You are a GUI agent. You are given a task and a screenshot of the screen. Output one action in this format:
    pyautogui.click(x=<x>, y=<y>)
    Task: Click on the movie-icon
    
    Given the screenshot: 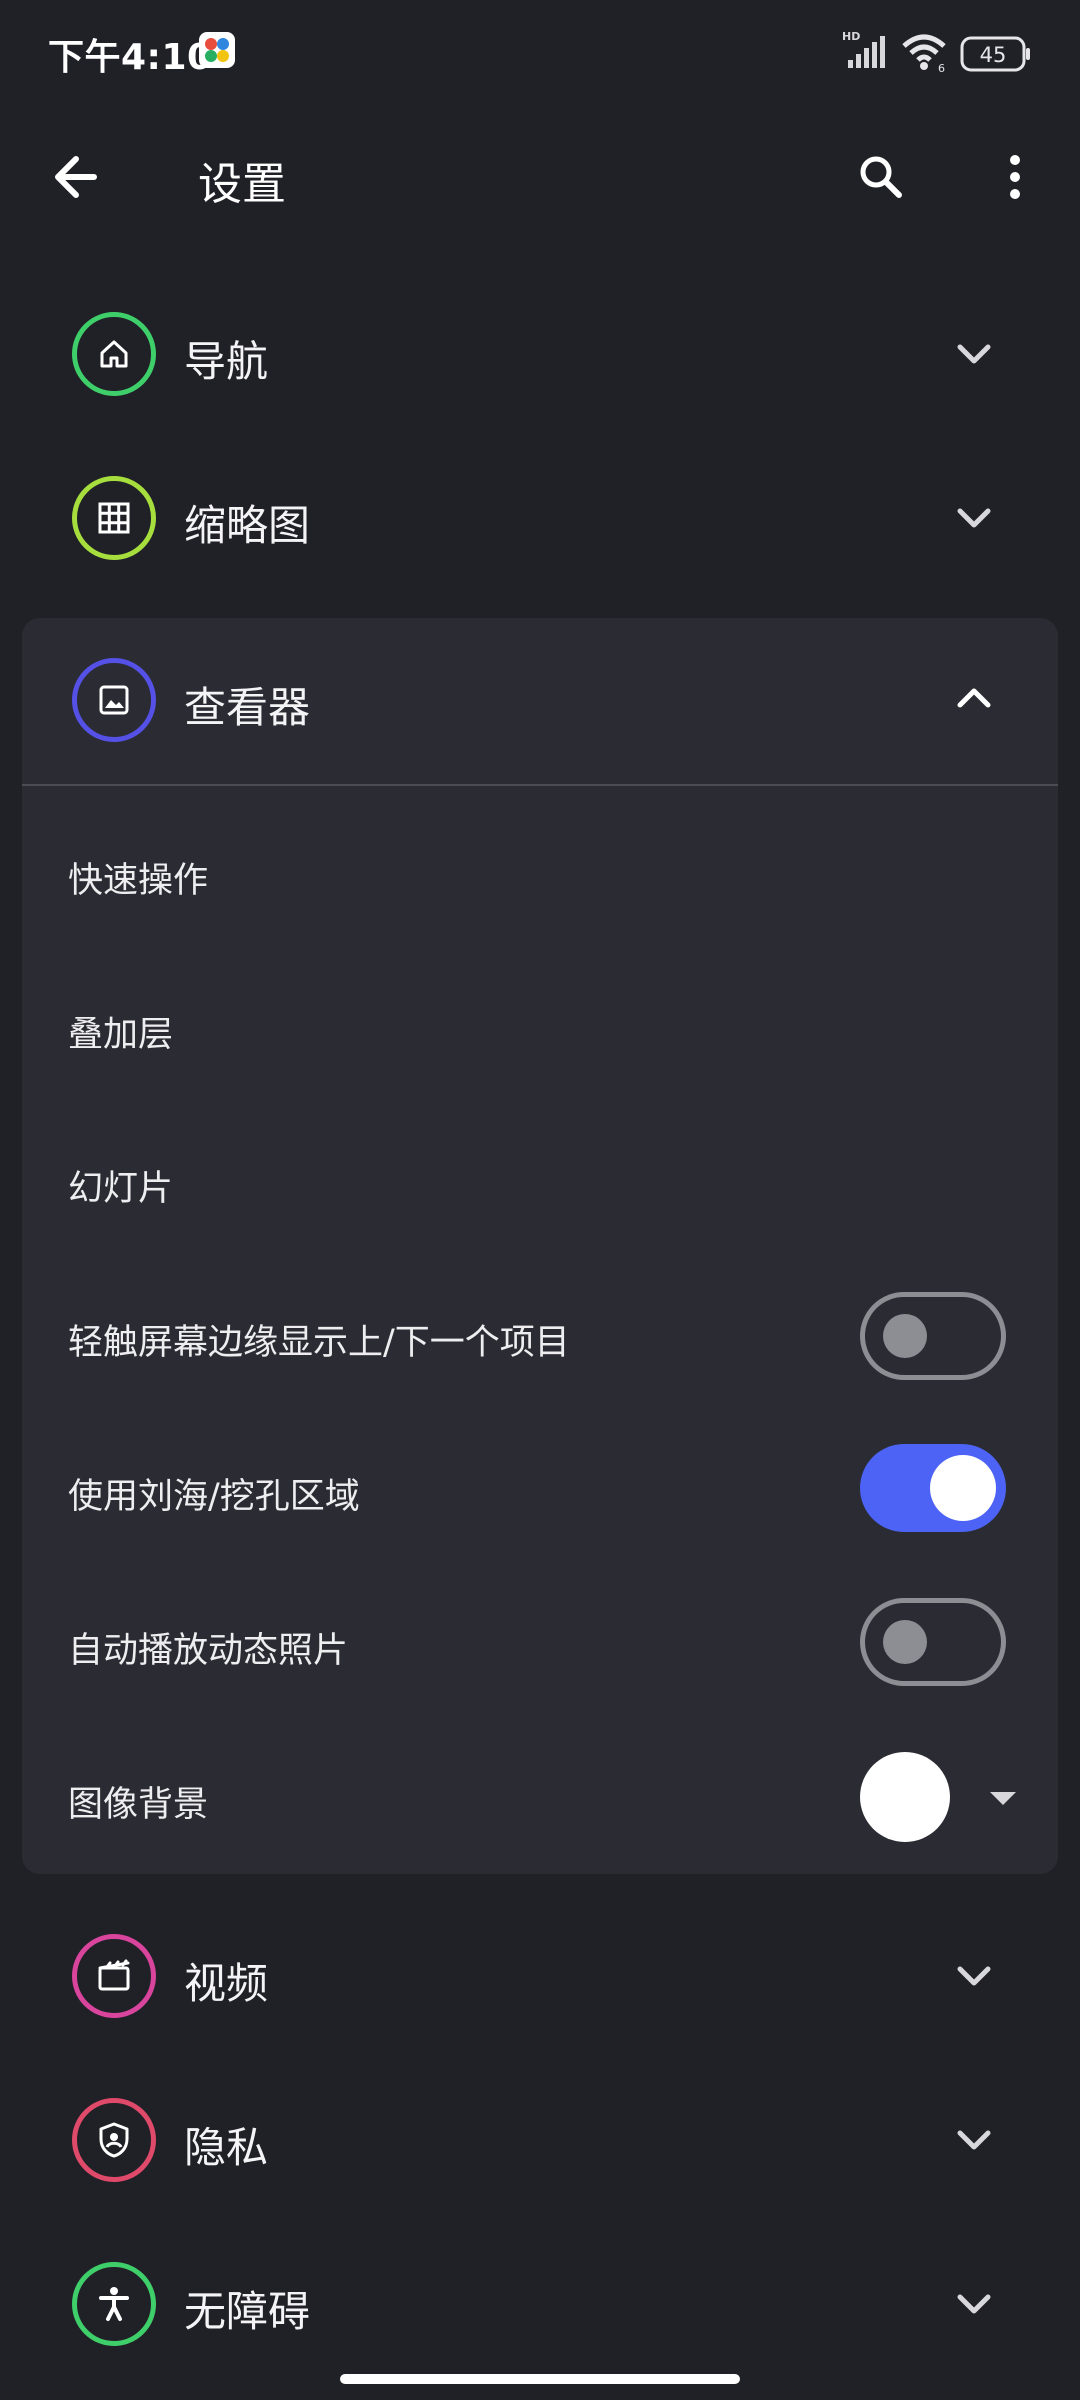 What is the action you would take?
    pyautogui.click(x=114, y=1975)
    